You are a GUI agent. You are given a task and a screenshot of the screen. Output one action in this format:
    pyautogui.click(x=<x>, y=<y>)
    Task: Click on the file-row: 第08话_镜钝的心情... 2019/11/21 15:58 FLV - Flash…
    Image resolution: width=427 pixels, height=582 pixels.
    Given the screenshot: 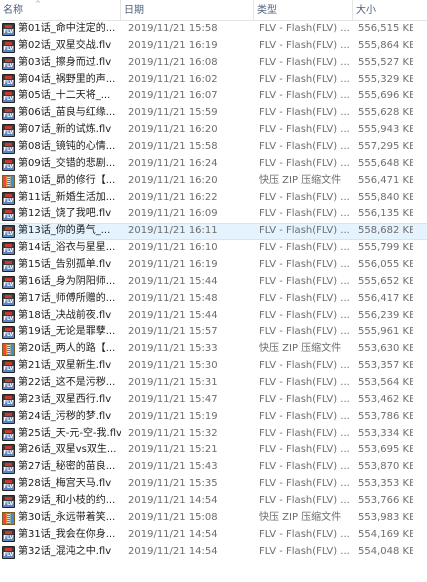 What is the action you would take?
    pyautogui.click(x=213, y=147)
    